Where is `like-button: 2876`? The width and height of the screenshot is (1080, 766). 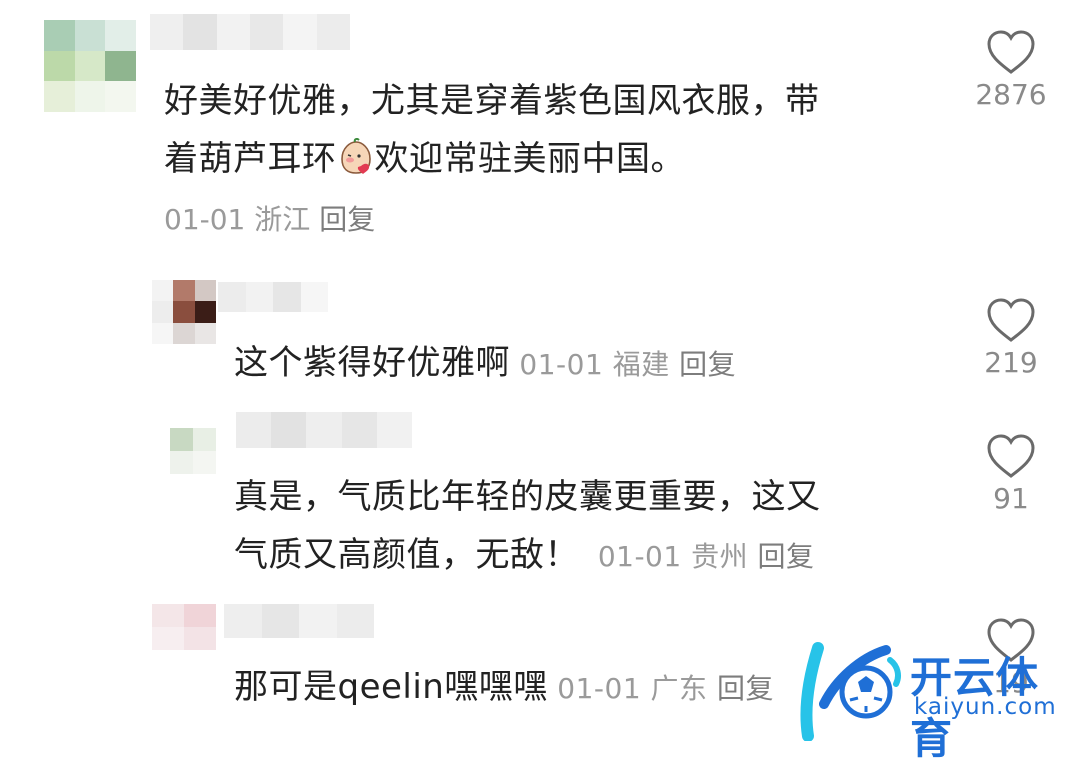
like-button: 2876 is located at coordinates (1011, 69).